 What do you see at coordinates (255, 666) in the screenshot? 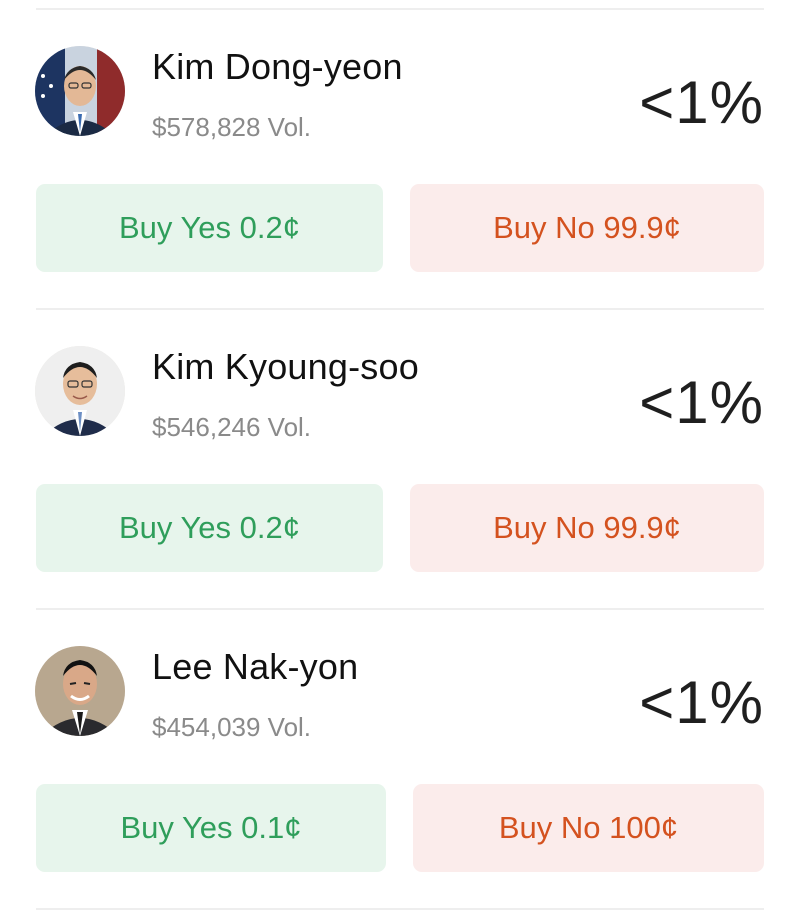
I see `candidate-name: Lee Nak-yon` at bounding box center [255, 666].